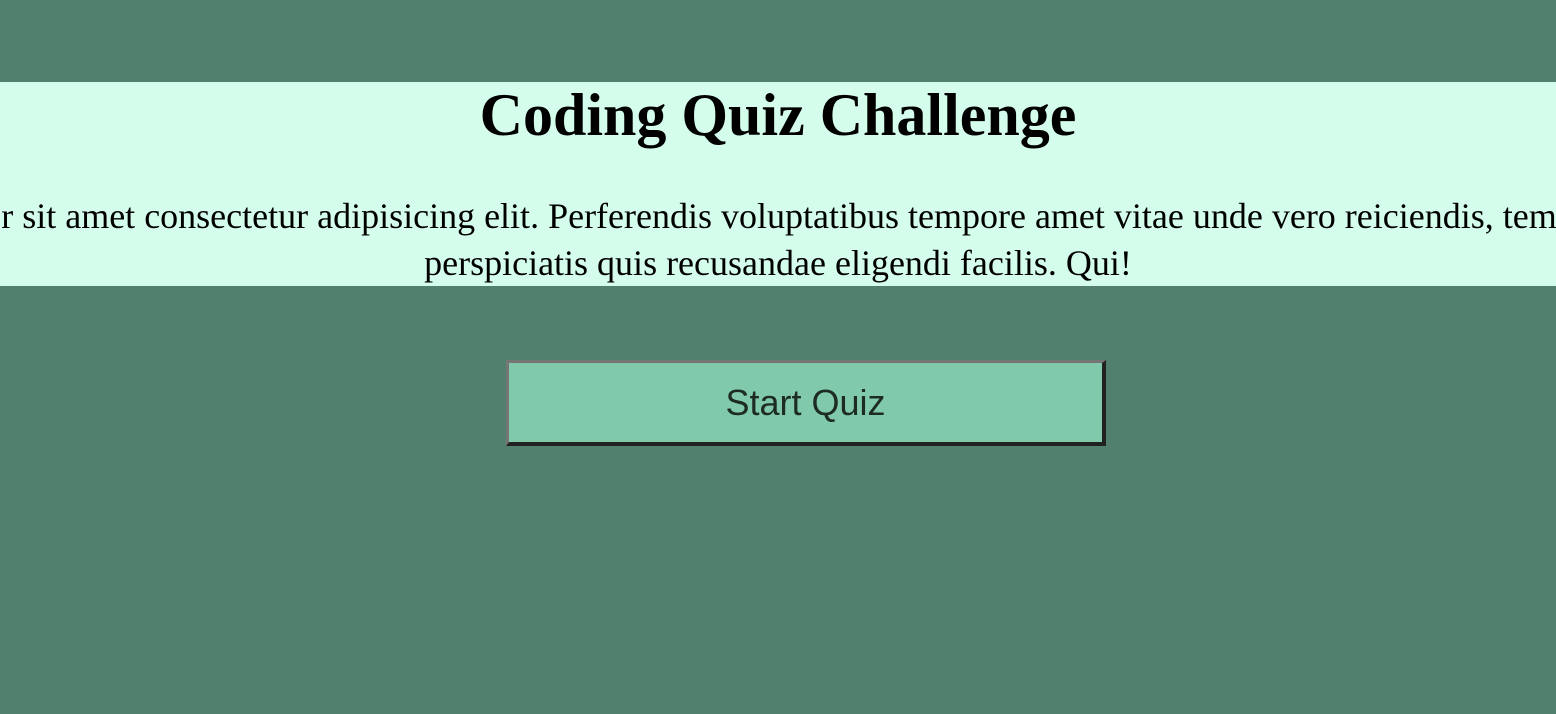  I want to click on start-quiz-button: Start Quiz, so click(806, 403).